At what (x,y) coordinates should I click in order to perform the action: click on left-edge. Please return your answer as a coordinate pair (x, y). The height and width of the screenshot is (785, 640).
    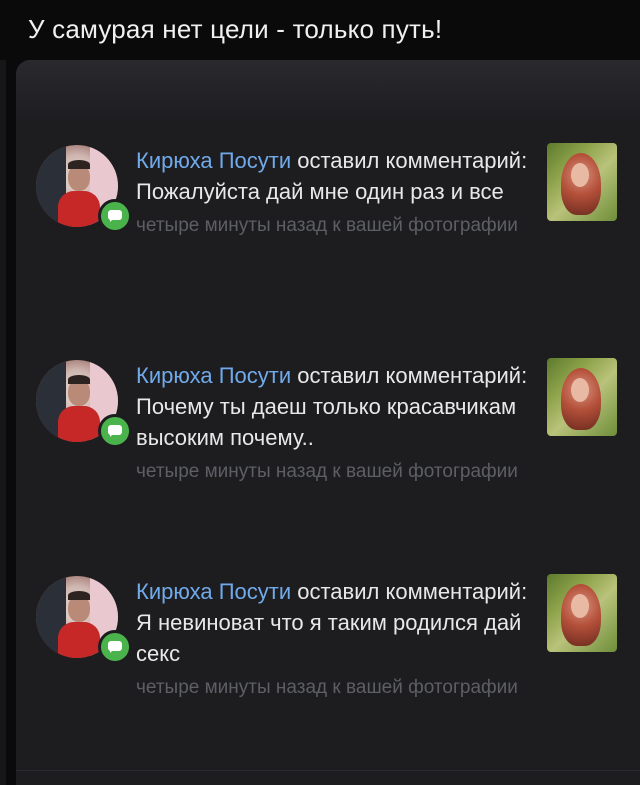
    Looking at the image, I should click on (3, 422).